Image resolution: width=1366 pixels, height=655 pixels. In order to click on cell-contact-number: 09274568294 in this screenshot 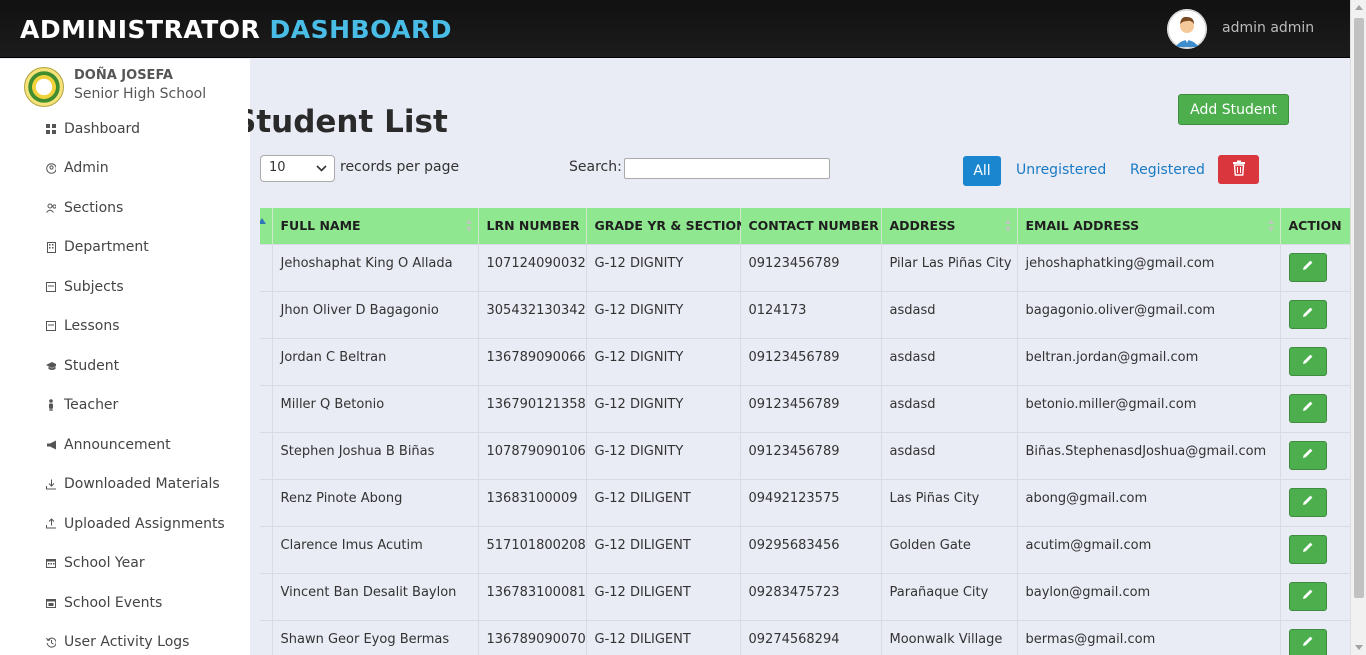, I will do `click(811, 637)`.